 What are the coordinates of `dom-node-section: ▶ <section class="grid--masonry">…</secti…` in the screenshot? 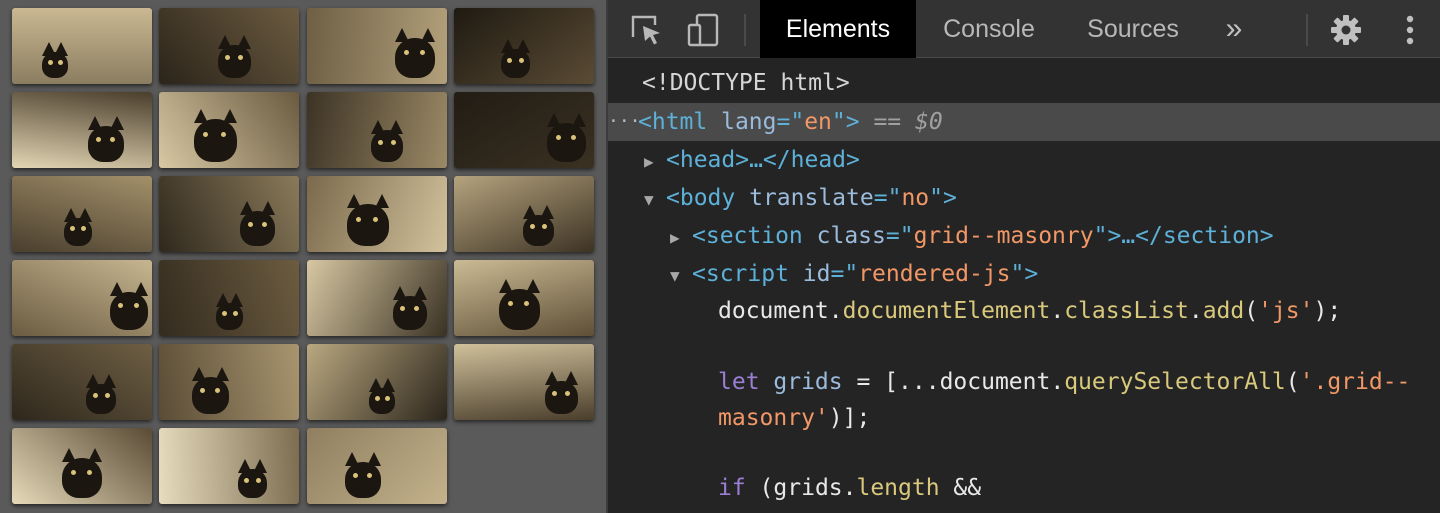 It's located at (972, 236).